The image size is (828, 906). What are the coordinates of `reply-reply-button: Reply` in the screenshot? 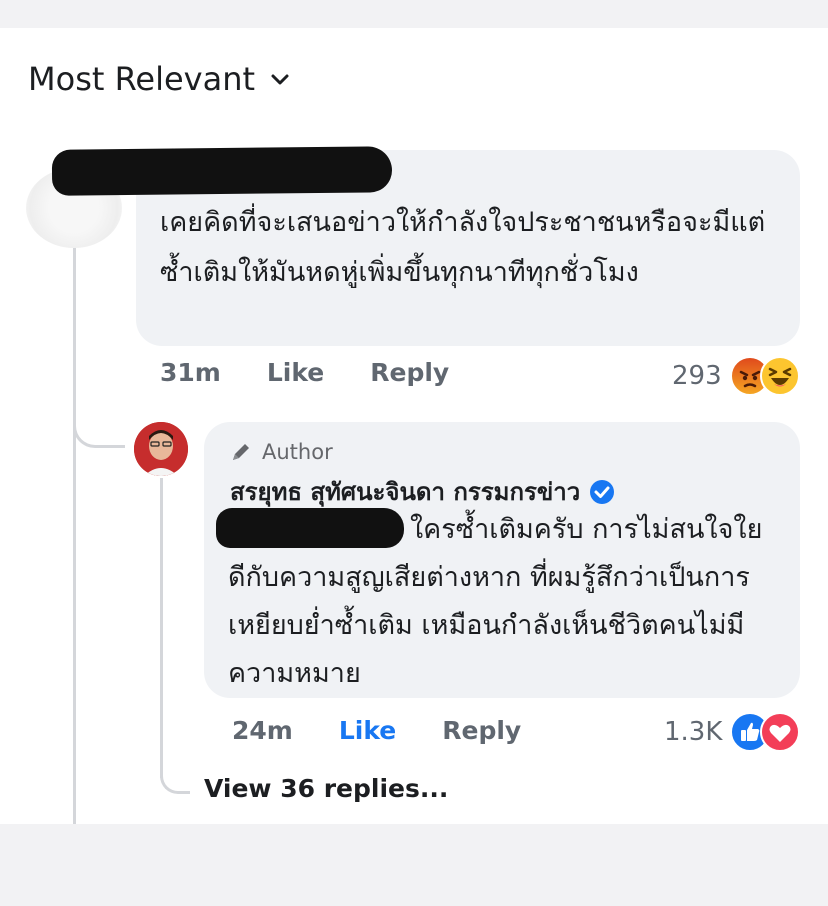 It's located at (481, 730).